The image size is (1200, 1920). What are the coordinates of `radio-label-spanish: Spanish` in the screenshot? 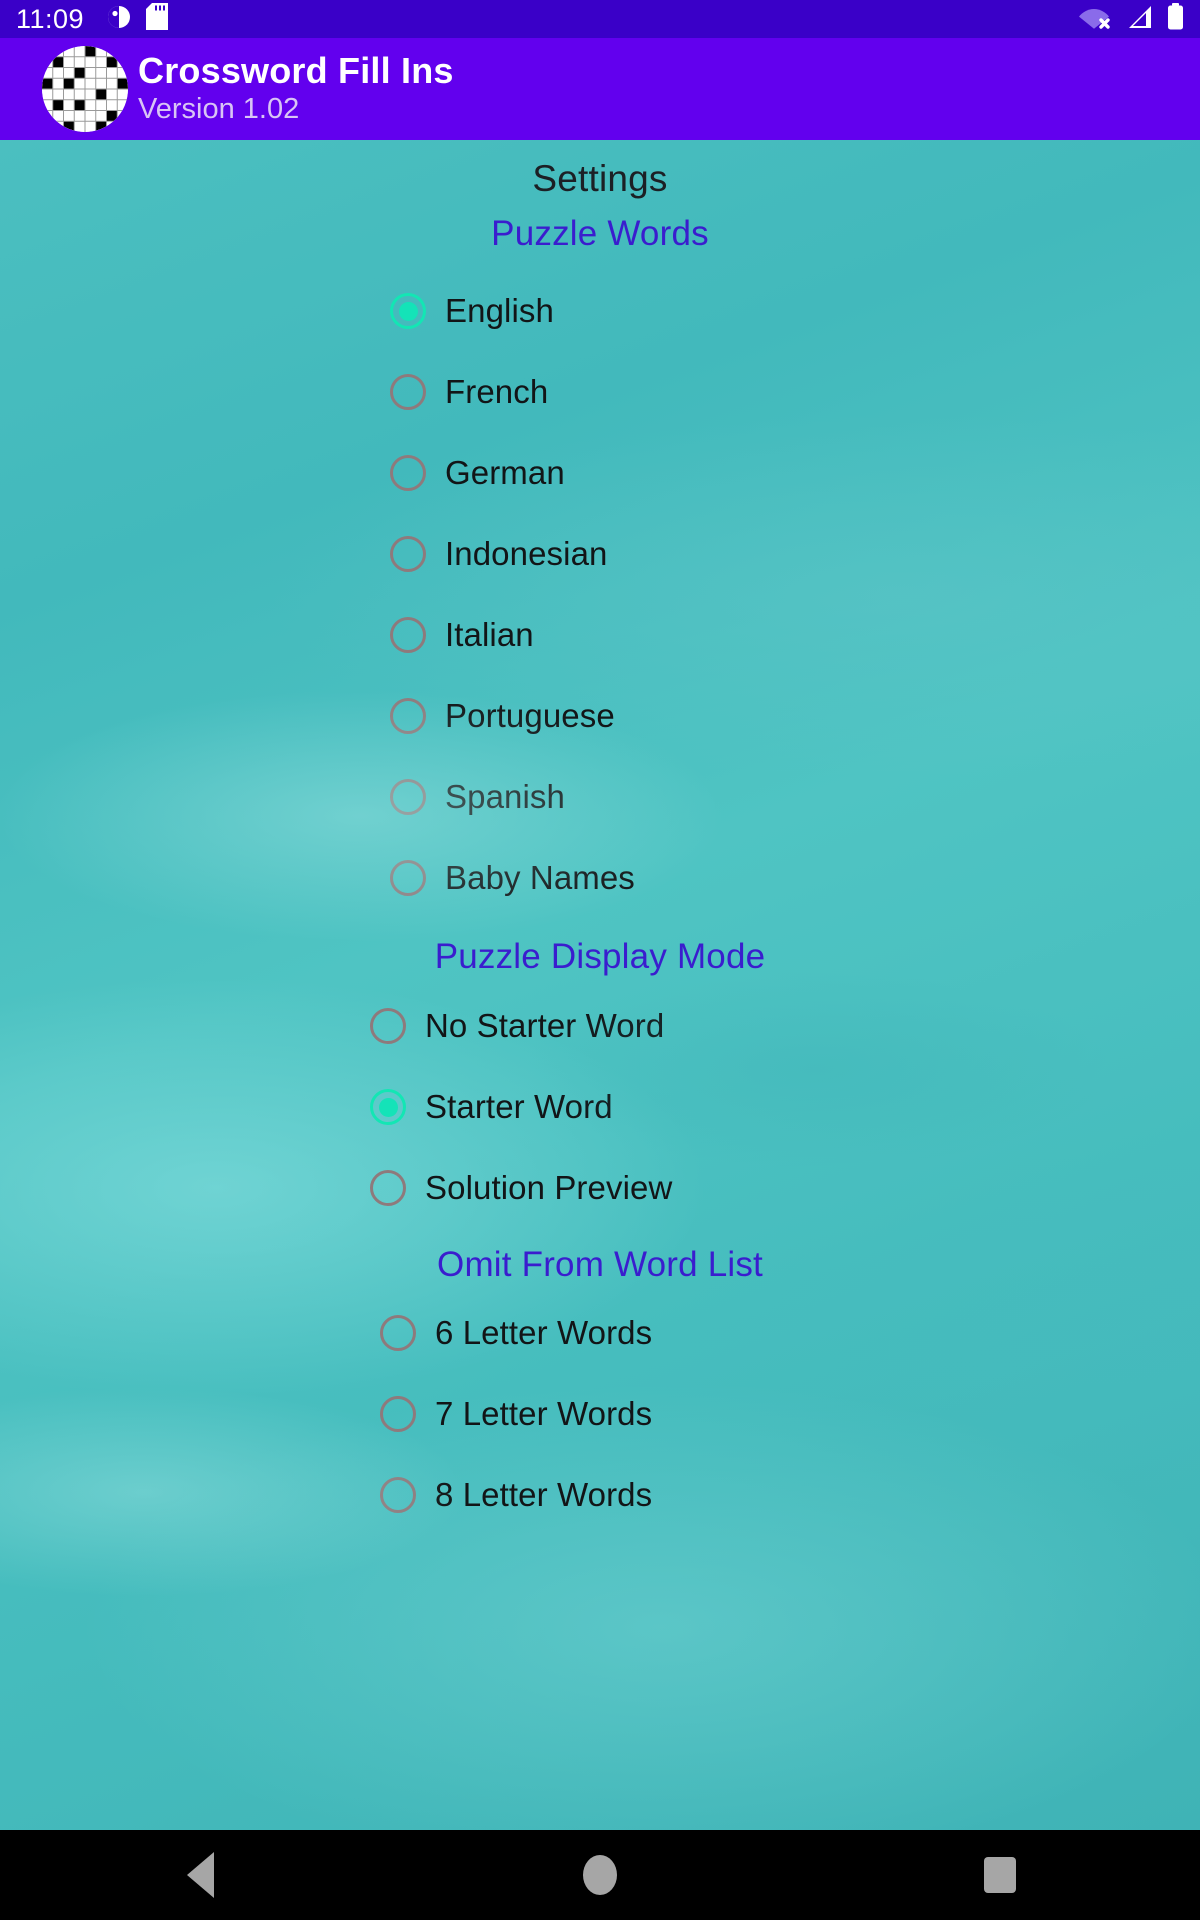 It's located at (505, 796).